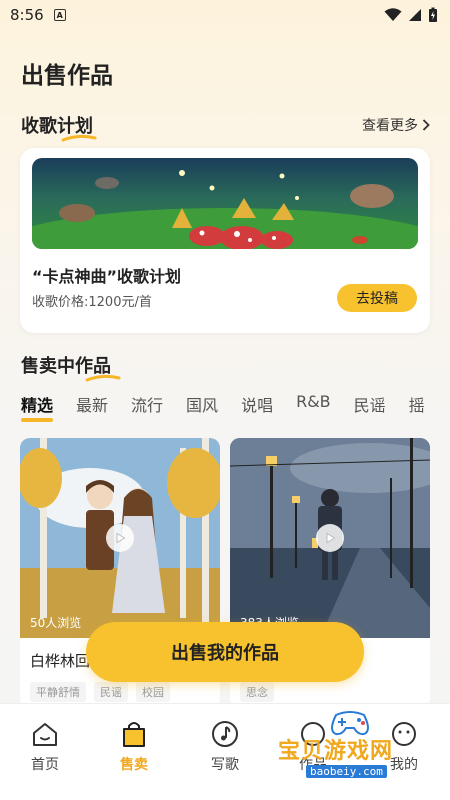 This screenshot has height=800, width=450. I want to click on shopping-bag-icon, so click(134, 734).